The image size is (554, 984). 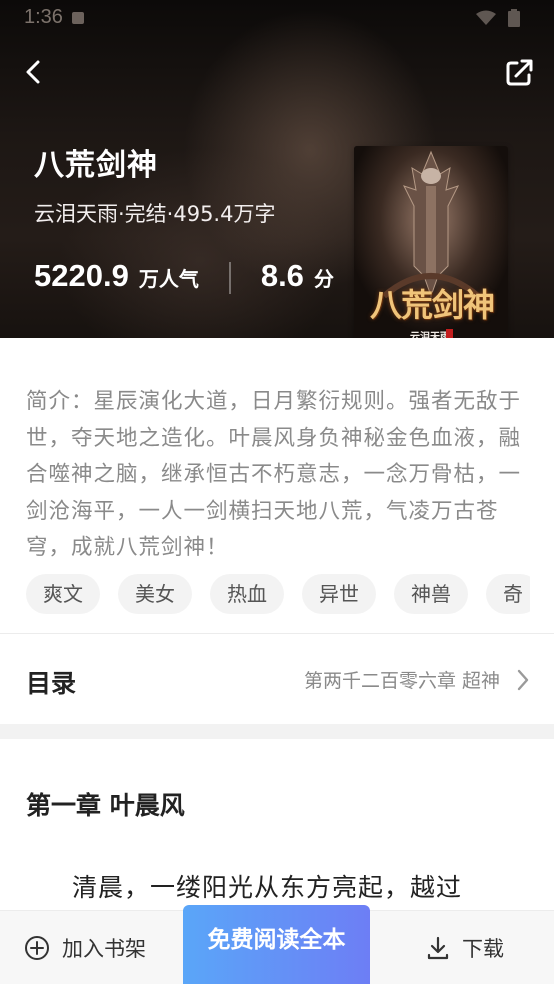 What do you see at coordinates (81, 275) in the screenshot?
I see `popularity-value: 5220.9` at bounding box center [81, 275].